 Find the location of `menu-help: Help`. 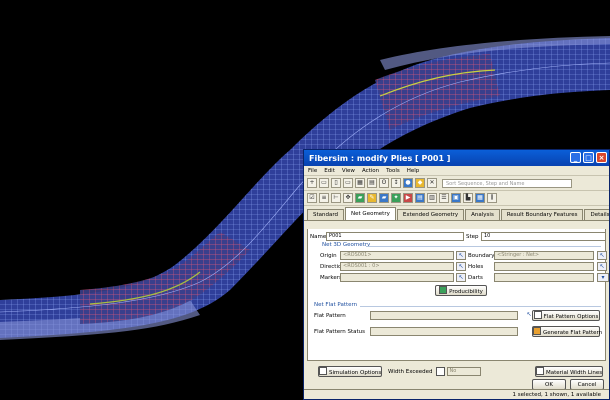

menu-help: Help is located at coordinates (413, 171).